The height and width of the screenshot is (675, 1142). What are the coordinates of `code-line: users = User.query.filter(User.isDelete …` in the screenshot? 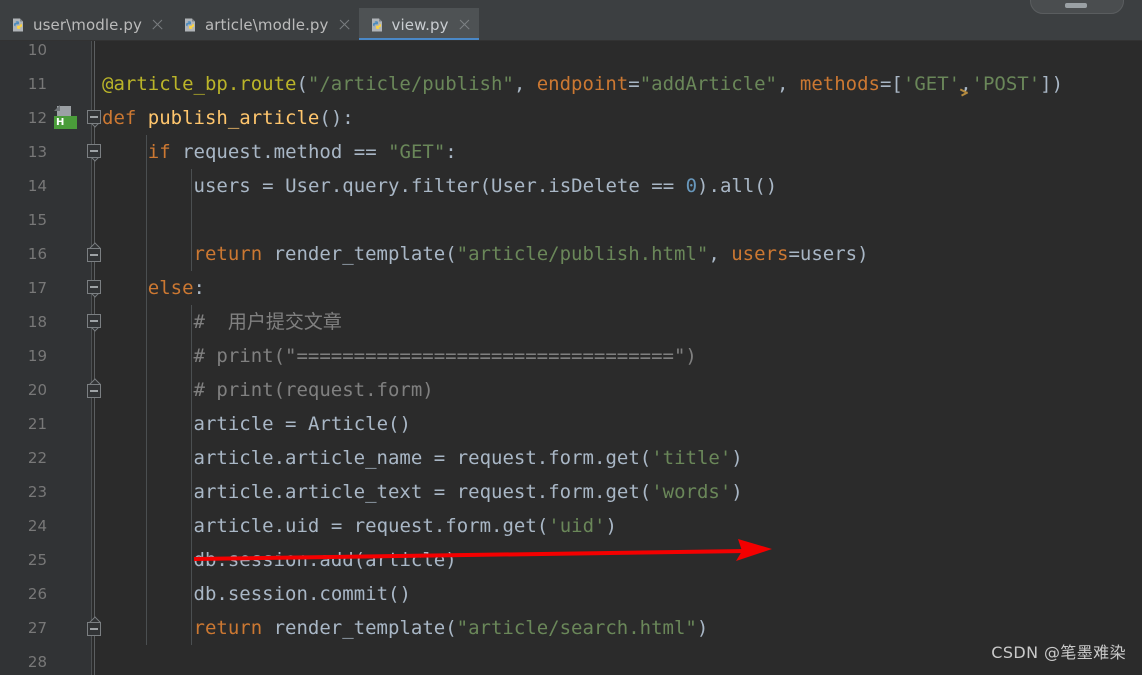 It's located at (440, 186).